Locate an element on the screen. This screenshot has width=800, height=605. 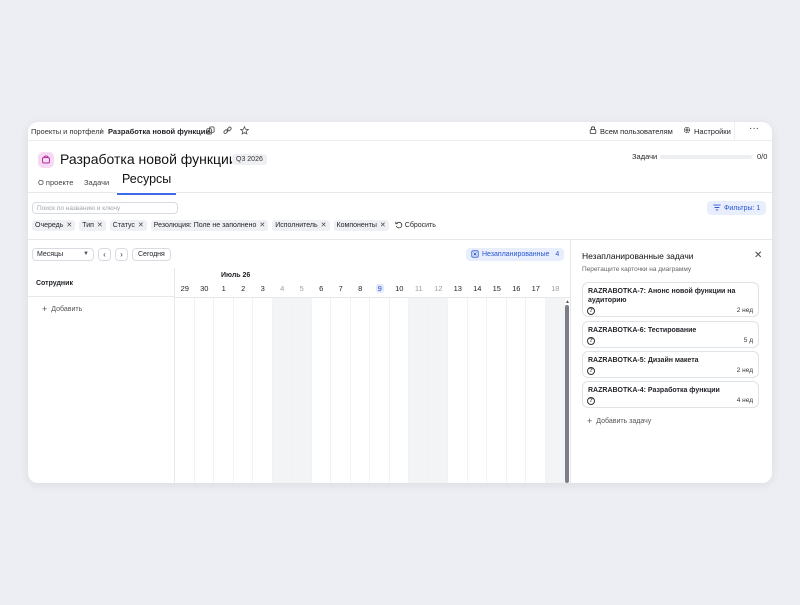
day-label: 15 is located at coordinates (497, 288).